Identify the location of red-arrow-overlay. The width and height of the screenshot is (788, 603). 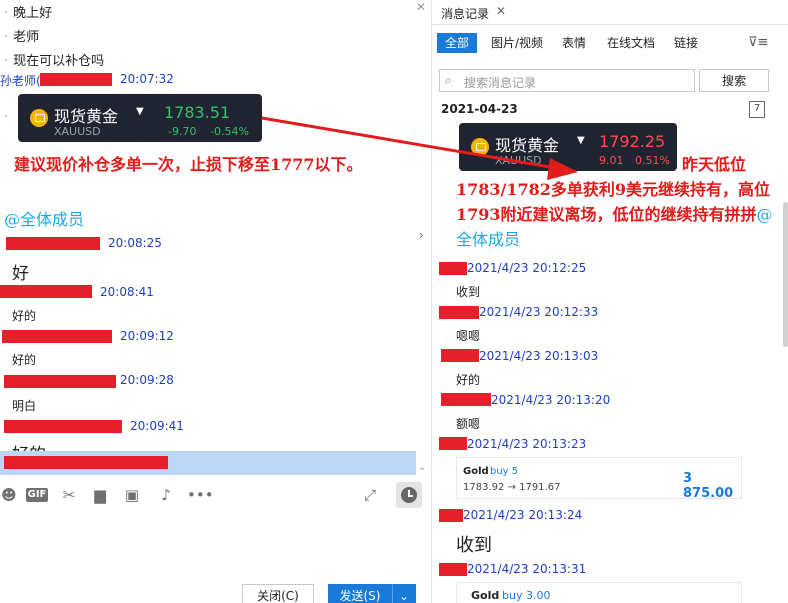
(419, 148).